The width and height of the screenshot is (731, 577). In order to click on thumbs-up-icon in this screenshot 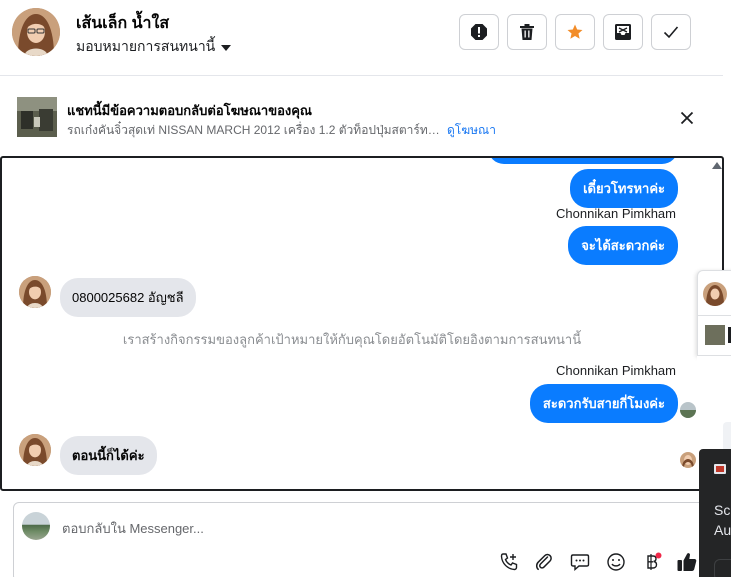, I will do `click(687, 562)`.